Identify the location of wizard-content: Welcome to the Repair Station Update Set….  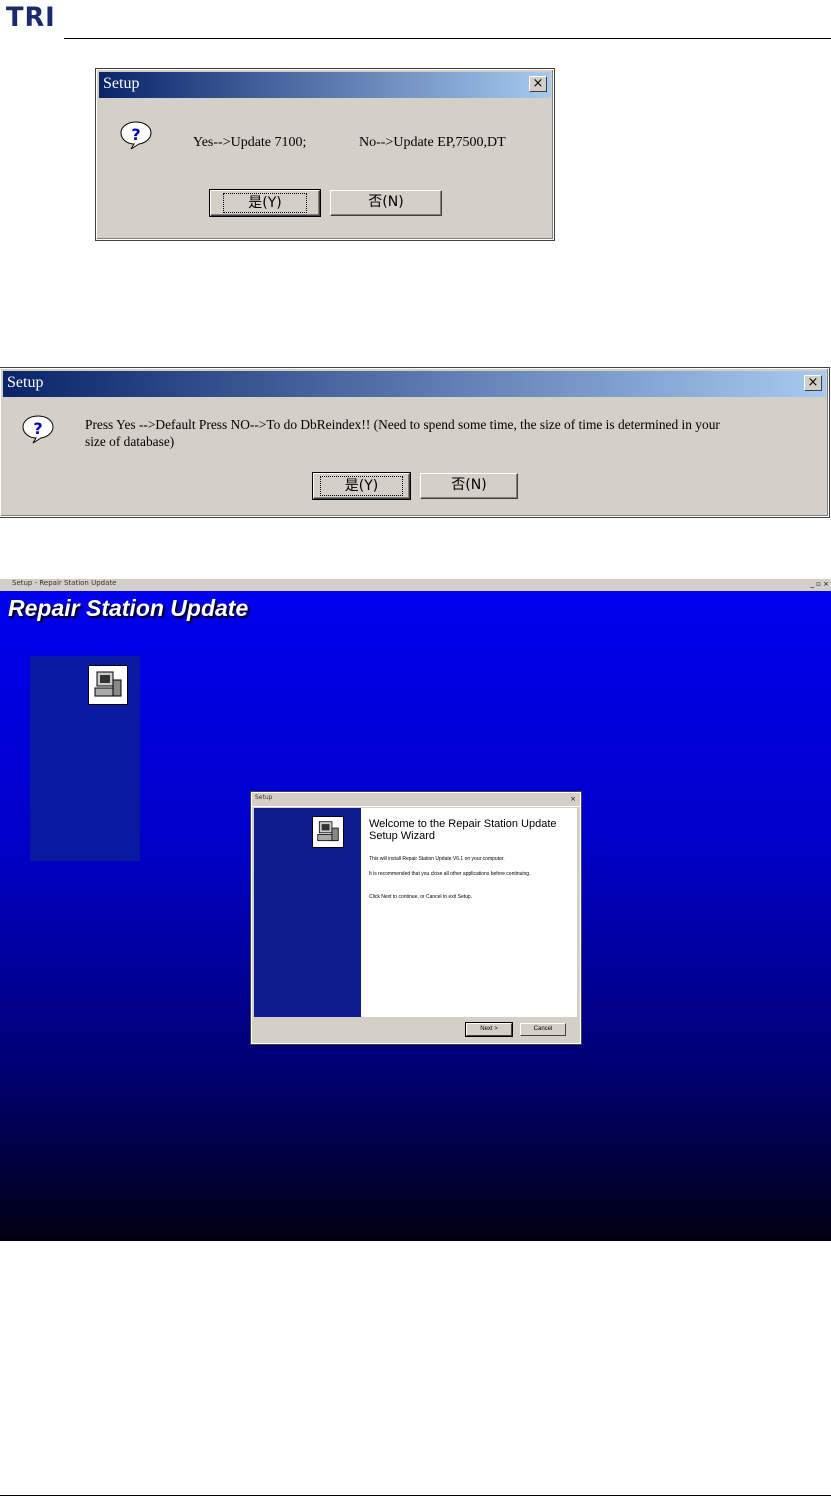
(469, 912).